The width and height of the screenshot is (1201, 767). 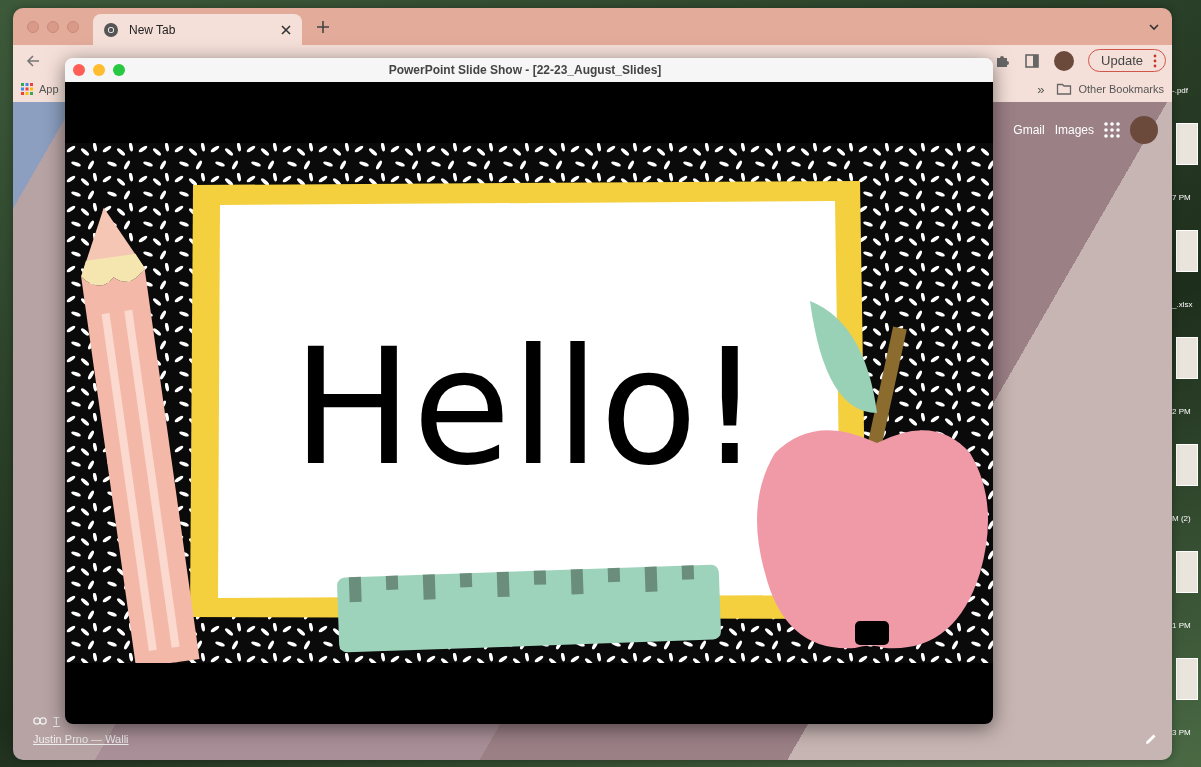 What do you see at coordinates (1029, 130) in the screenshot?
I see `header-link: Gmail` at bounding box center [1029, 130].